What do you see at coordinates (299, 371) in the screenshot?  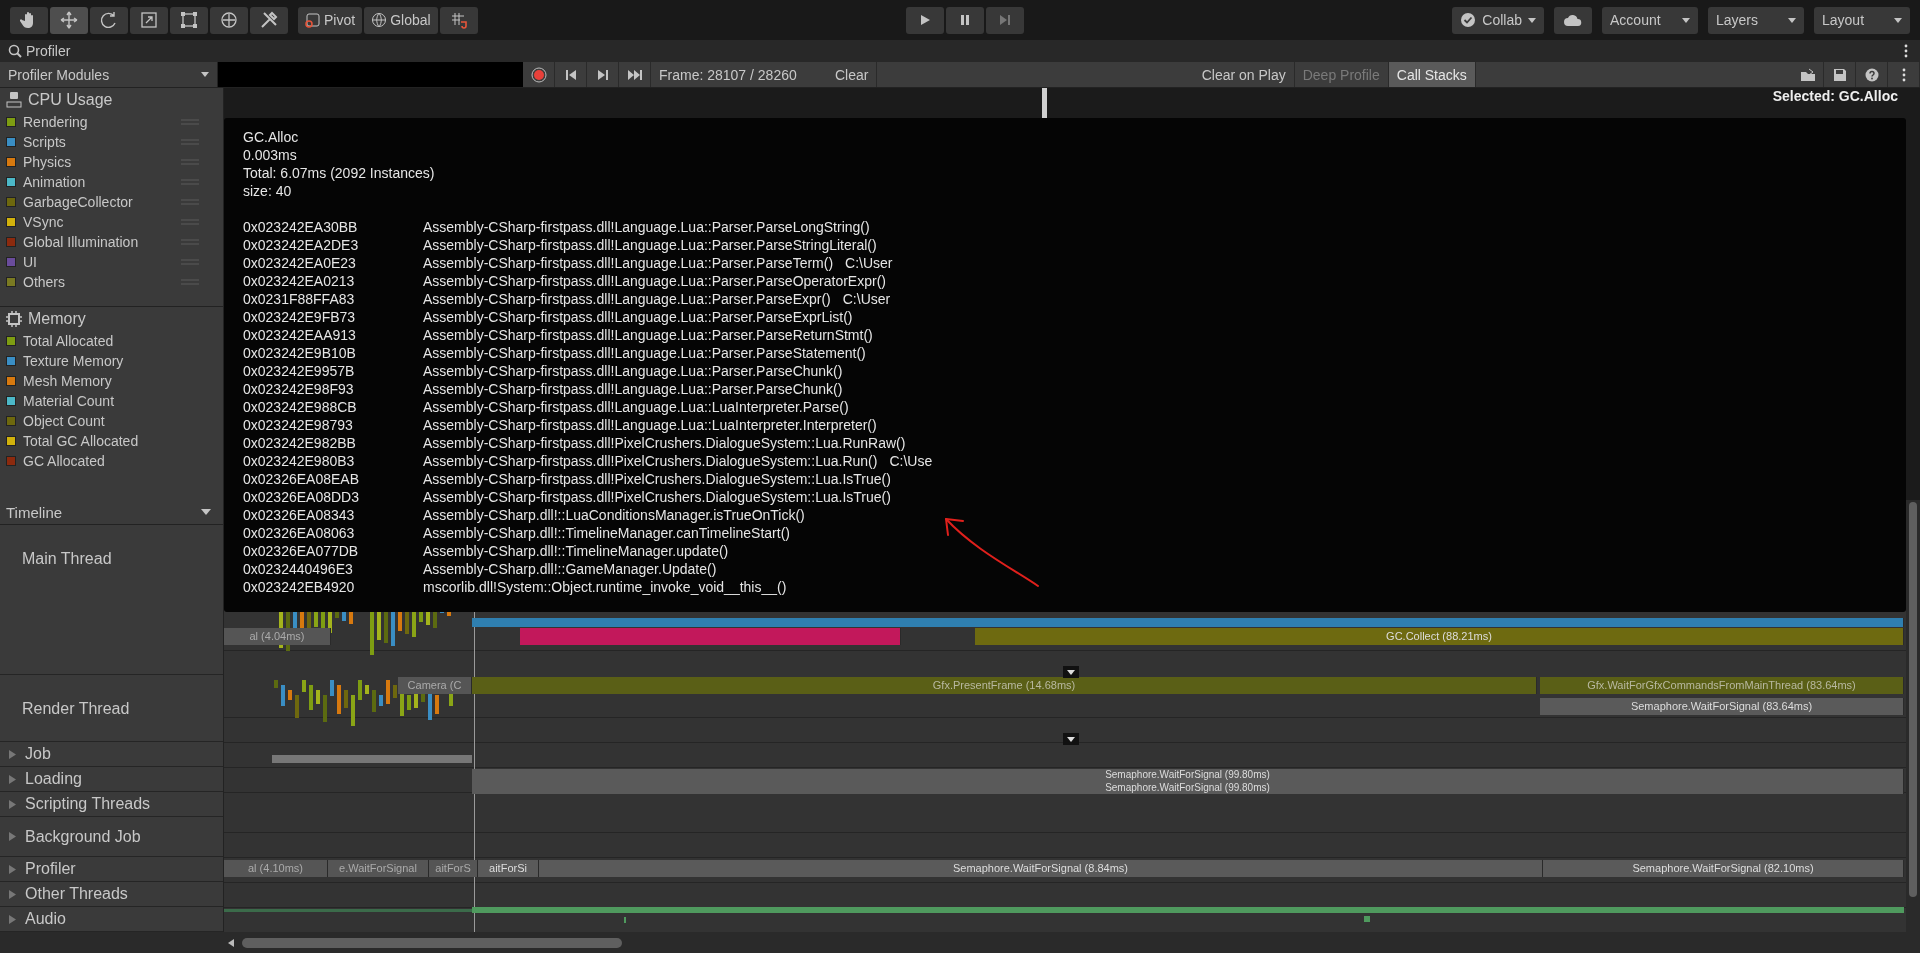 I see `stack-address: 0x023242E9957B` at bounding box center [299, 371].